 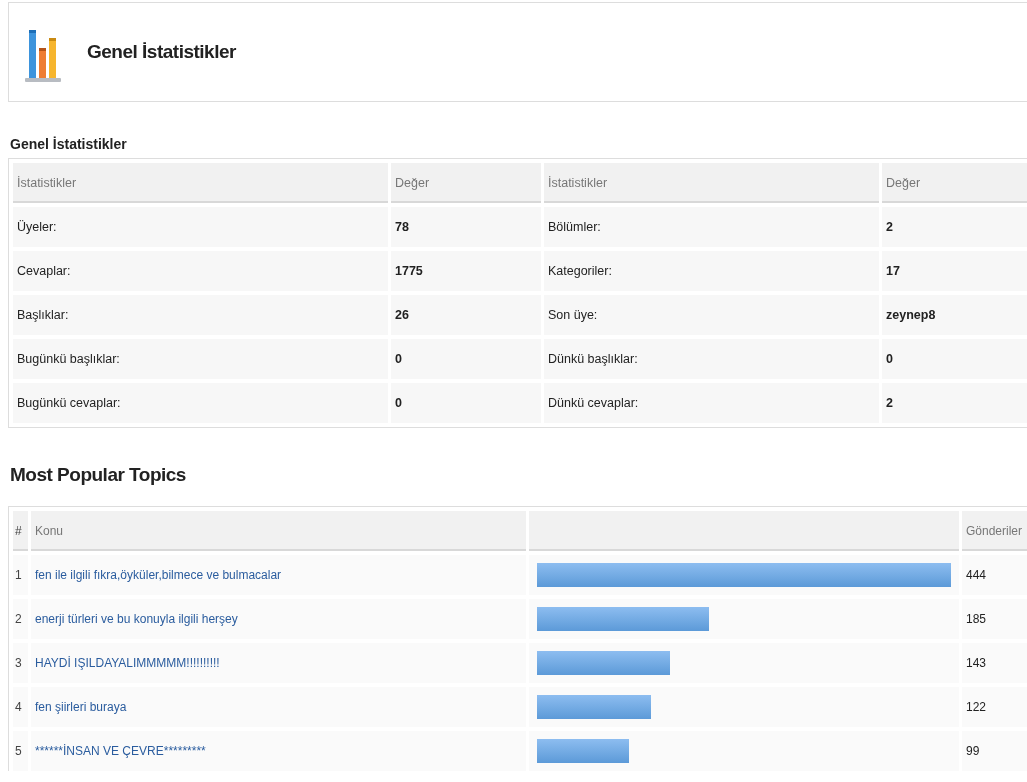 What do you see at coordinates (994, 619) in the screenshot?
I see `table-cell: 185` at bounding box center [994, 619].